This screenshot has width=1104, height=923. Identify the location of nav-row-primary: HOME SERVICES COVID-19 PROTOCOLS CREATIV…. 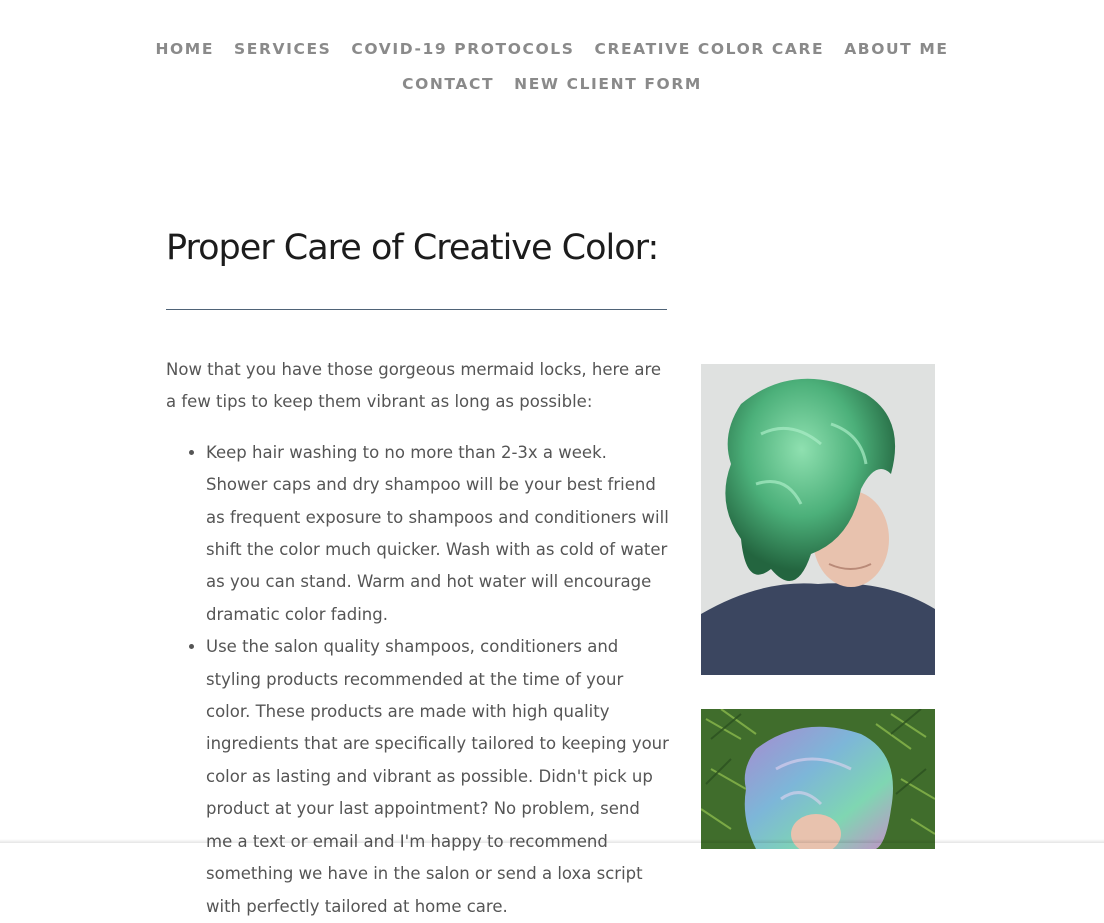
(552, 49).